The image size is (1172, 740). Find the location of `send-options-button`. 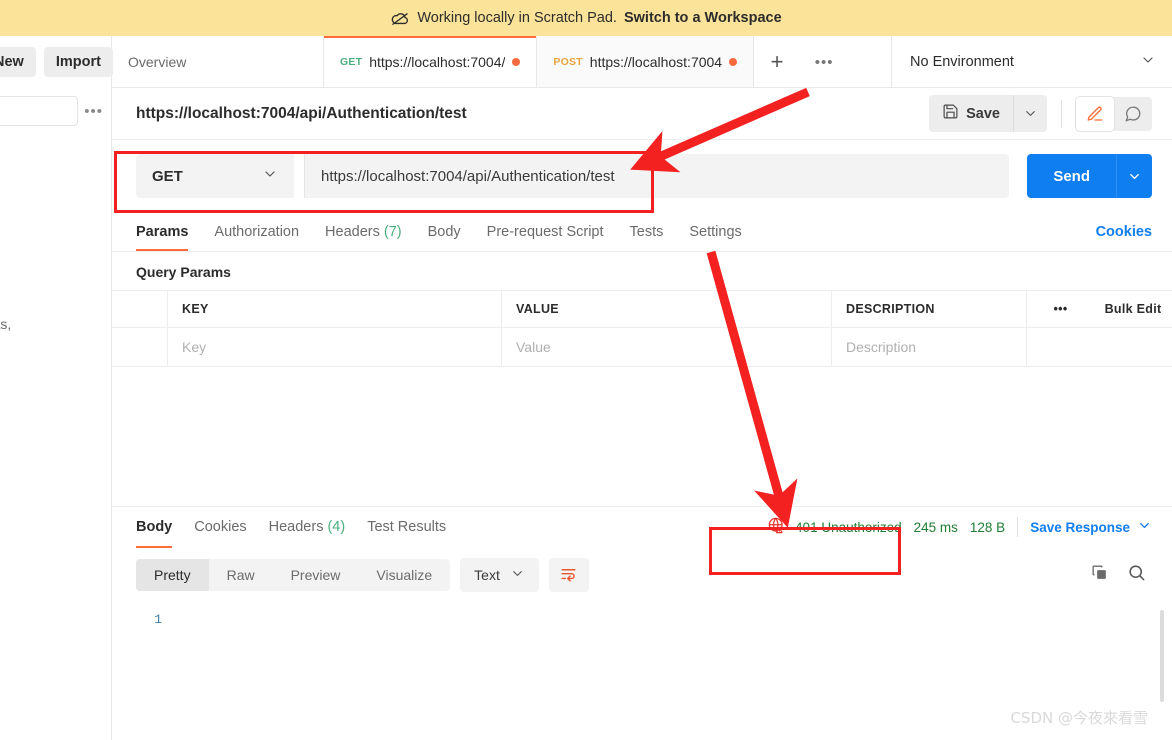

send-options-button is located at coordinates (1134, 176).